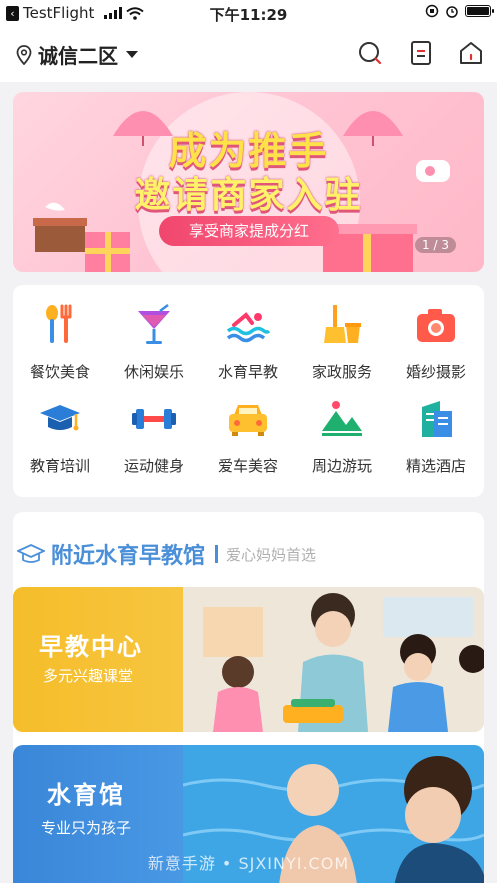 The image size is (497, 883). Describe the element at coordinates (128, 556) in the screenshot. I see `section-title: 附近水育早教馆` at that location.